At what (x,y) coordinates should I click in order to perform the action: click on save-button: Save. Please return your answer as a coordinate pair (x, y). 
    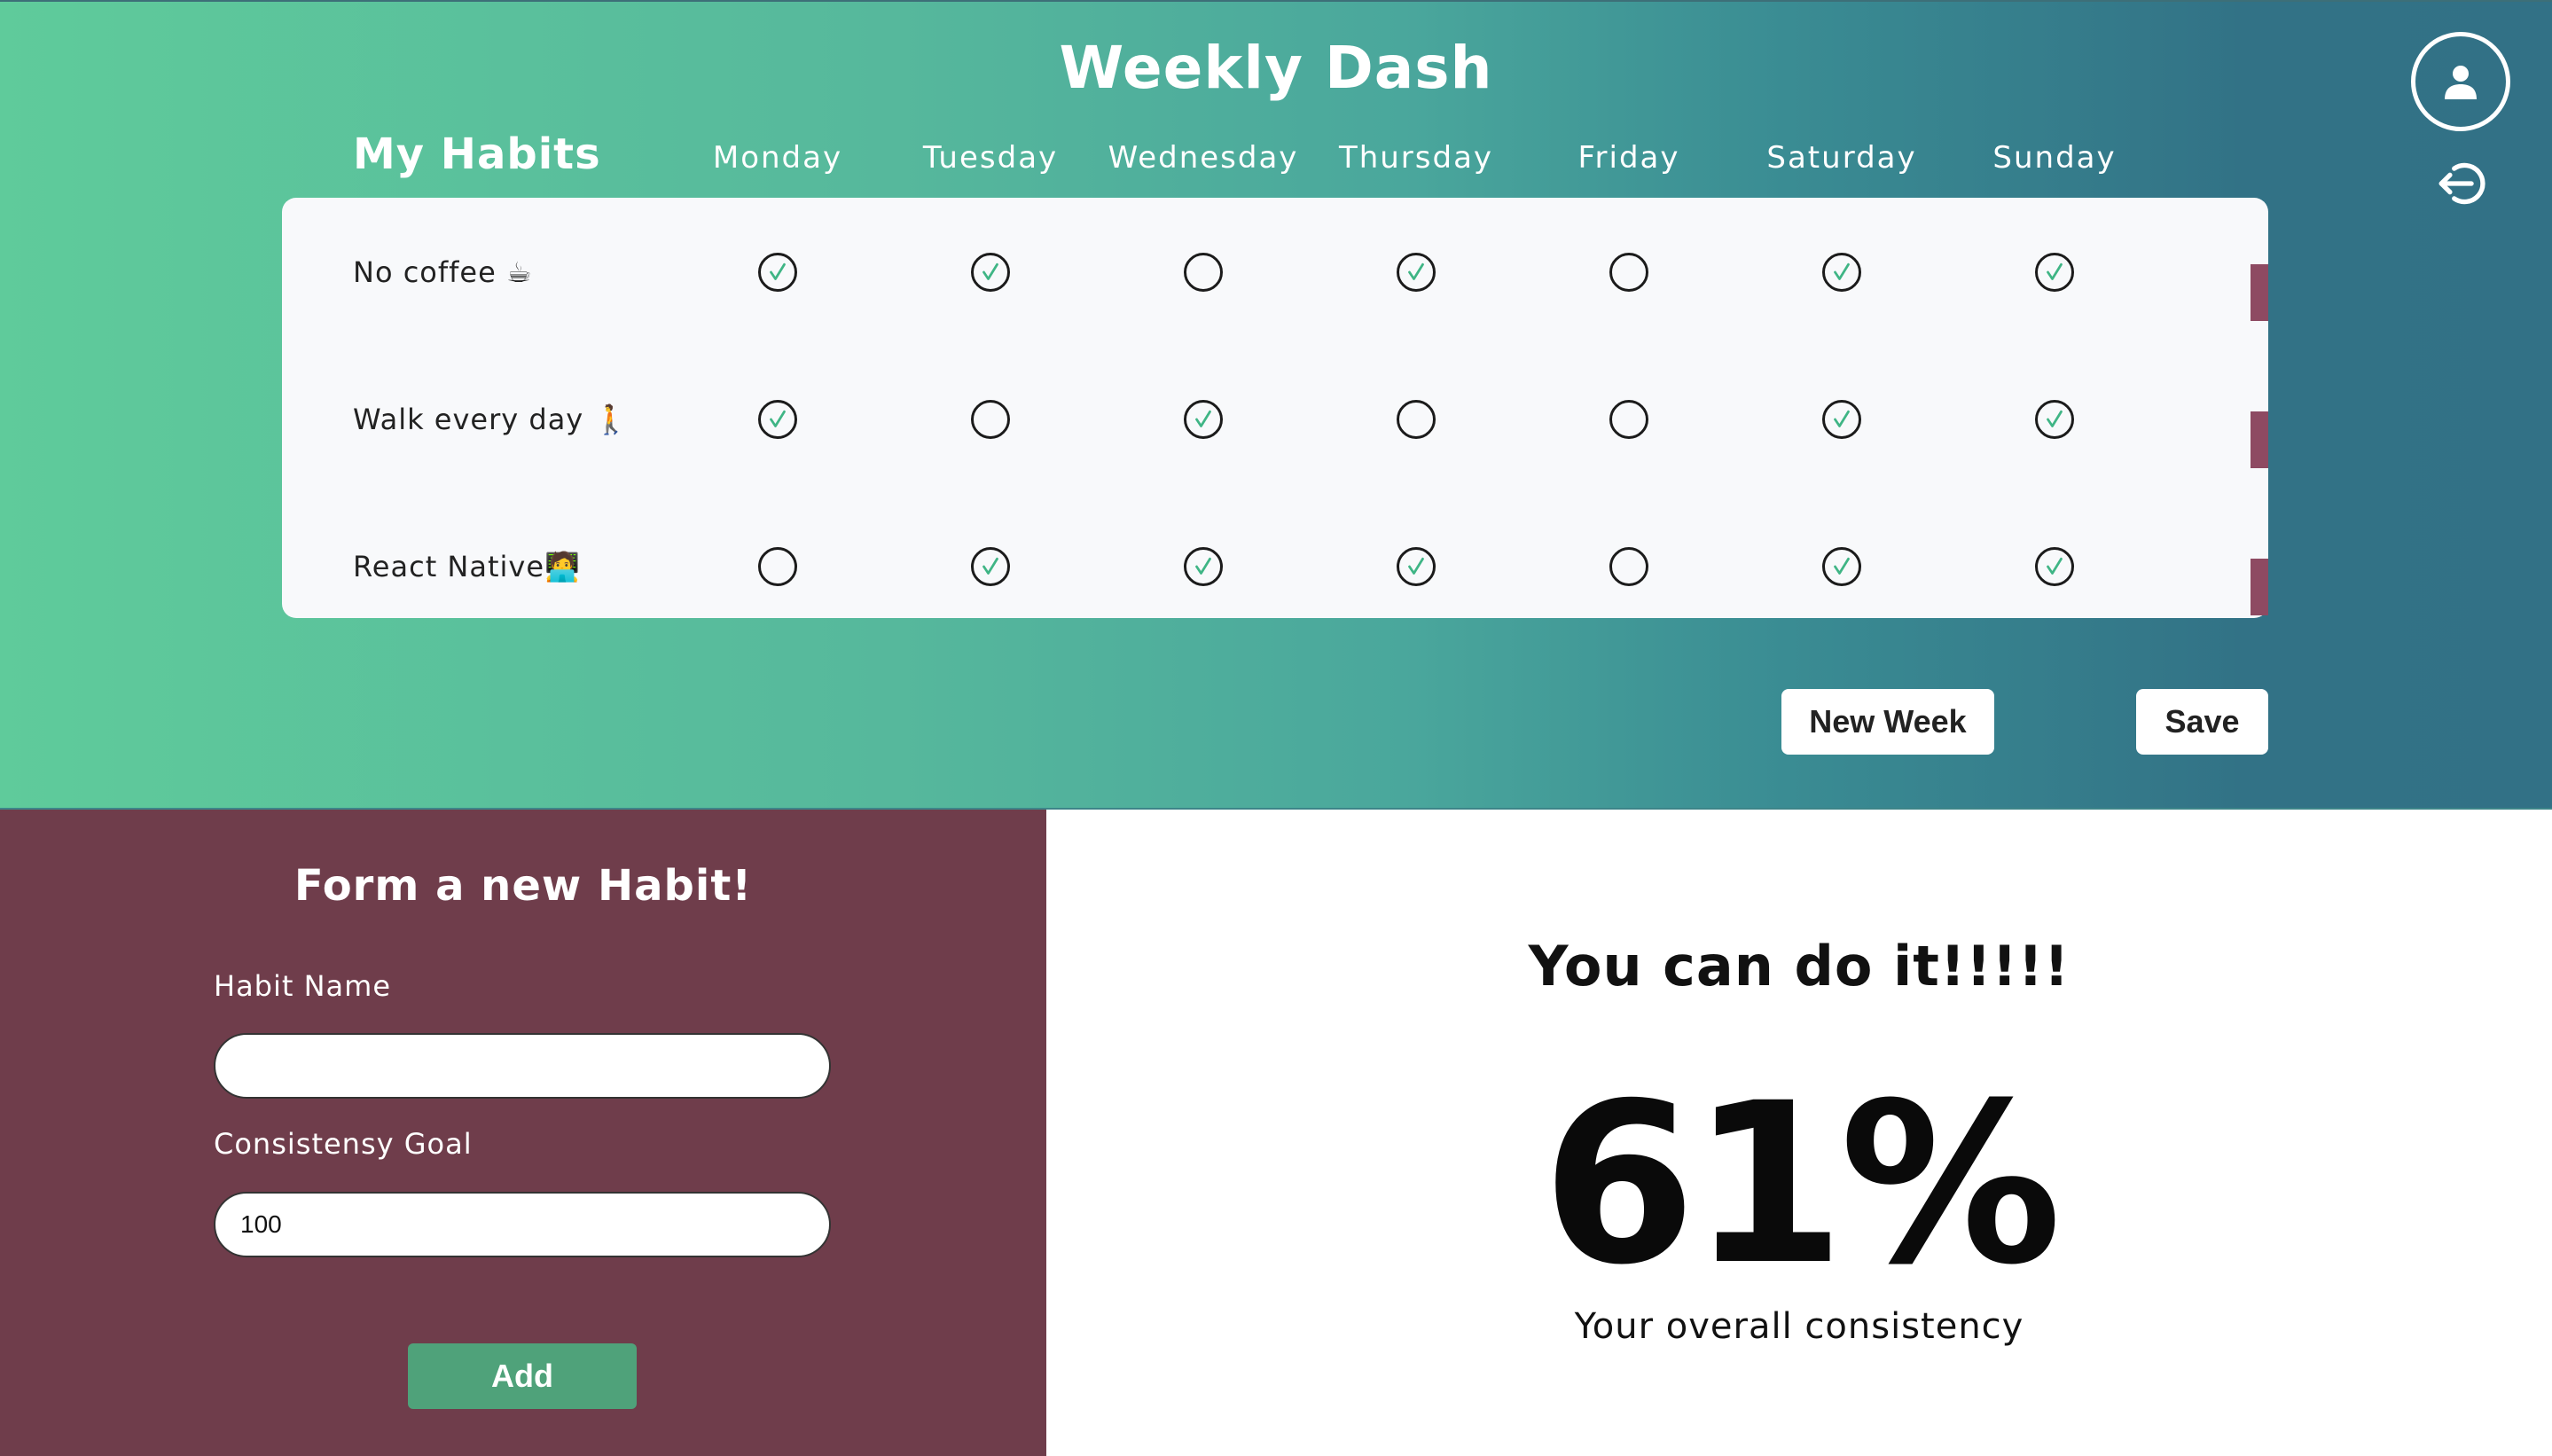
    Looking at the image, I should click on (2202, 722).